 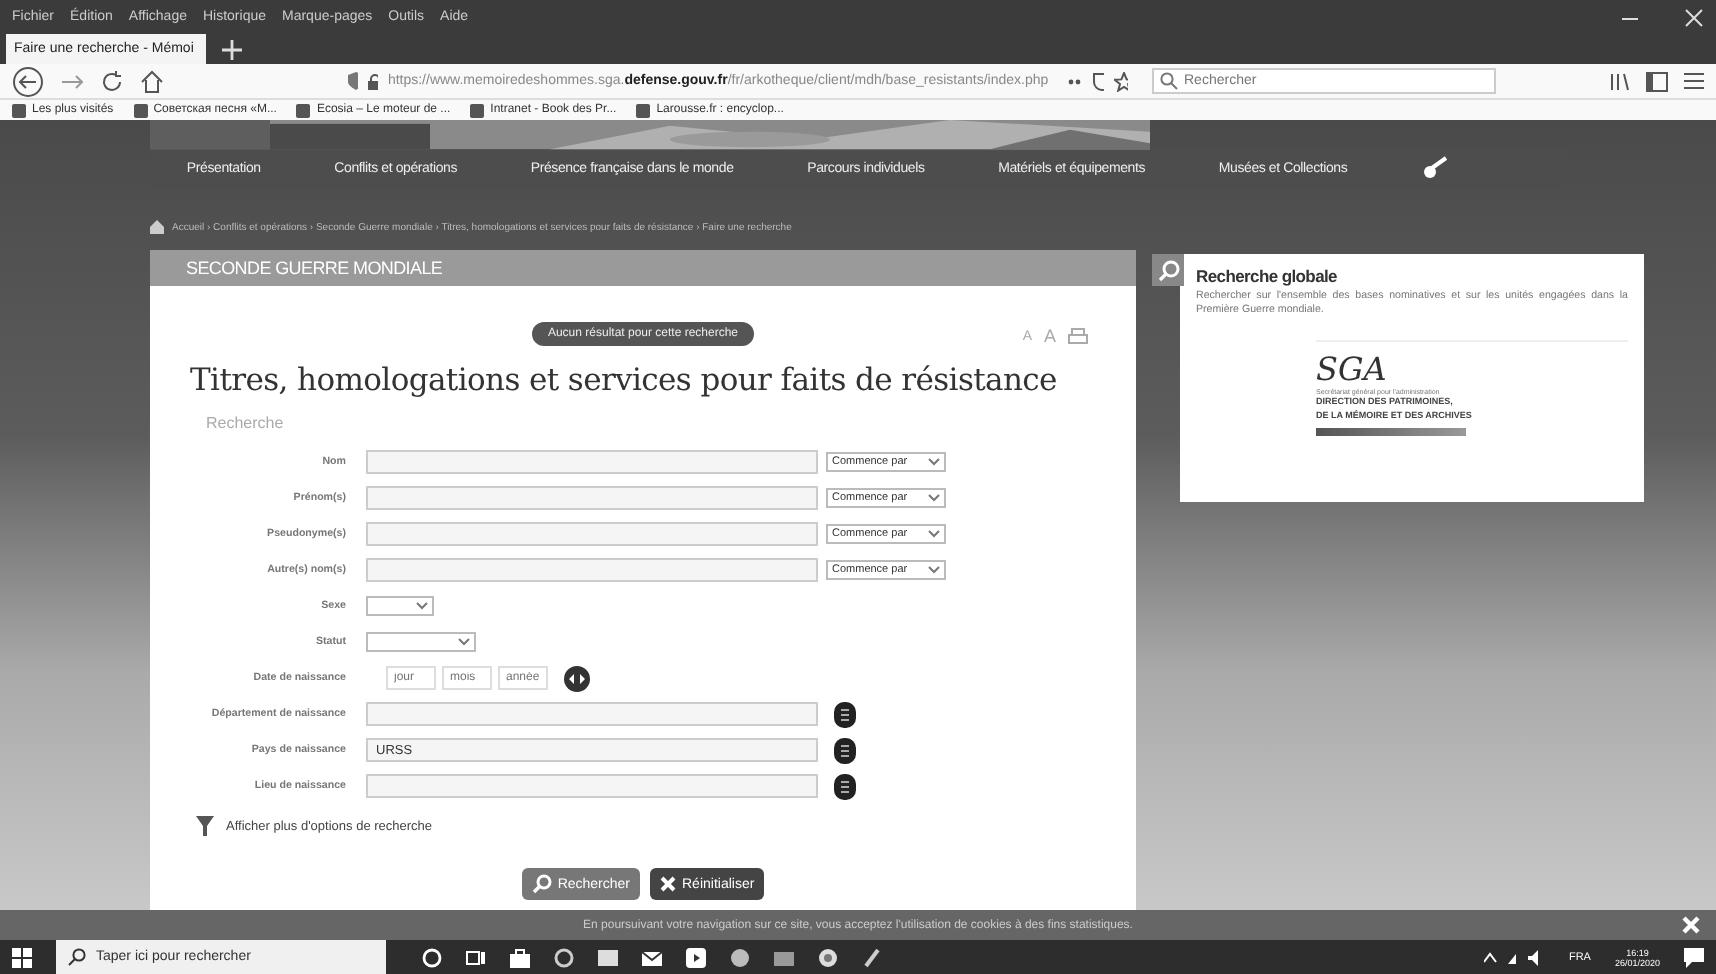 What do you see at coordinates (72, 81) in the screenshot?
I see `forward-icon` at bounding box center [72, 81].